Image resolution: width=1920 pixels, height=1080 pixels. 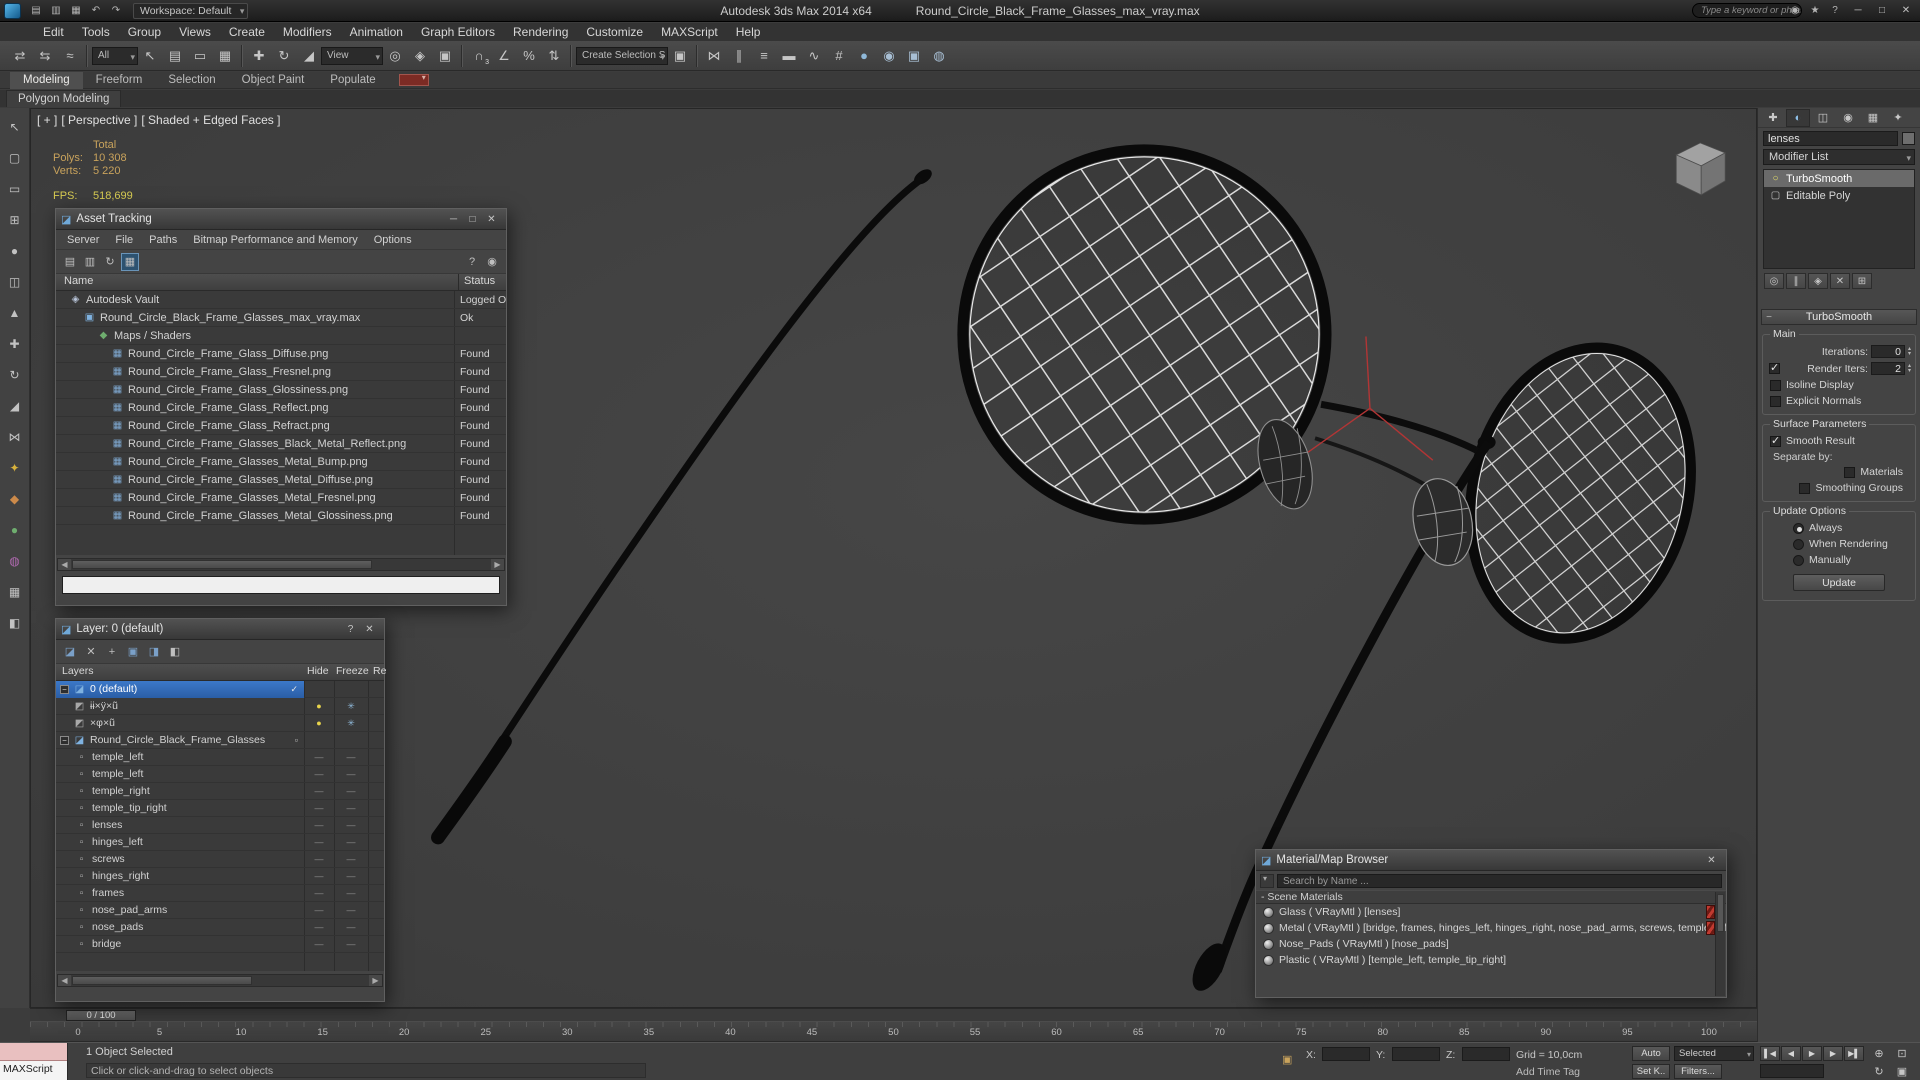 What do you see at coordinates (504, 56) in the screenshot?
I see `angle-snap-icon: ∠` at bounding box center [504, 56].